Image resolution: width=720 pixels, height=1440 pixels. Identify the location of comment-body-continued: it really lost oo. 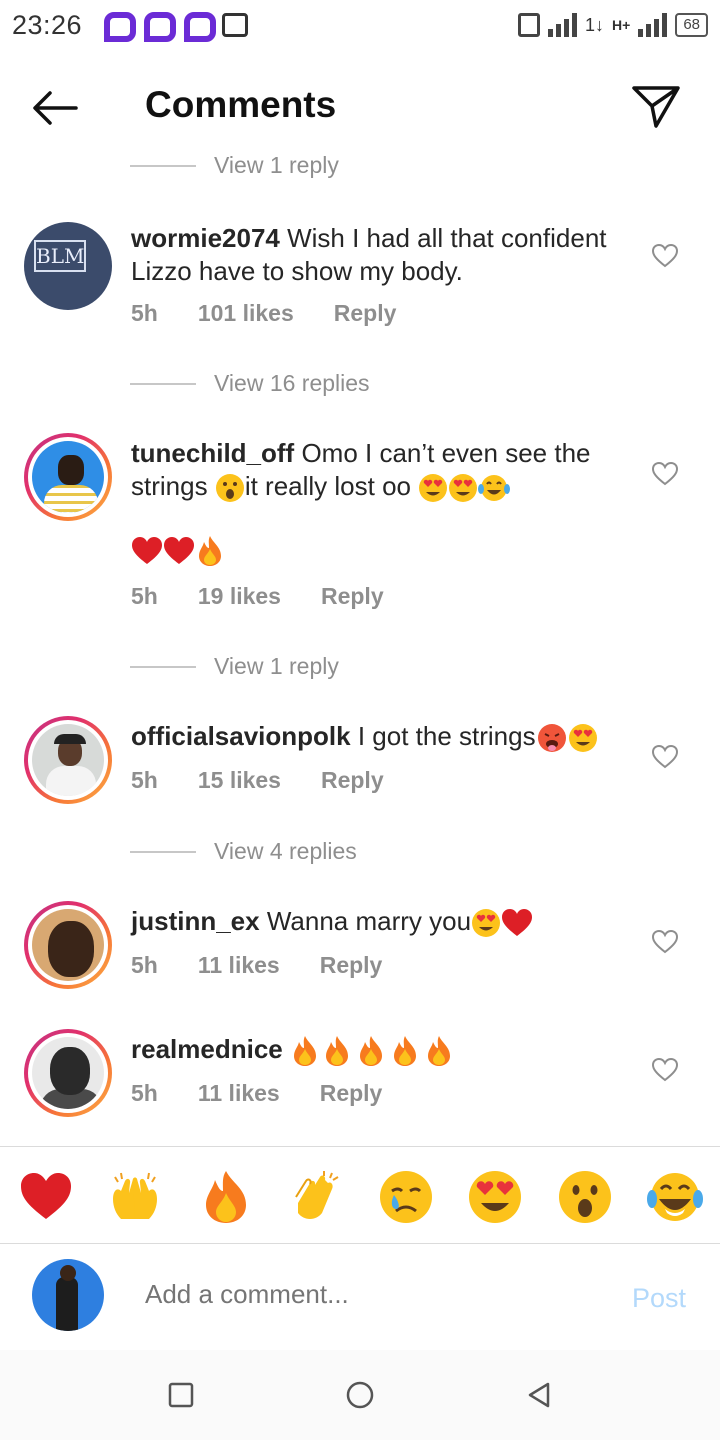
(331, 486).